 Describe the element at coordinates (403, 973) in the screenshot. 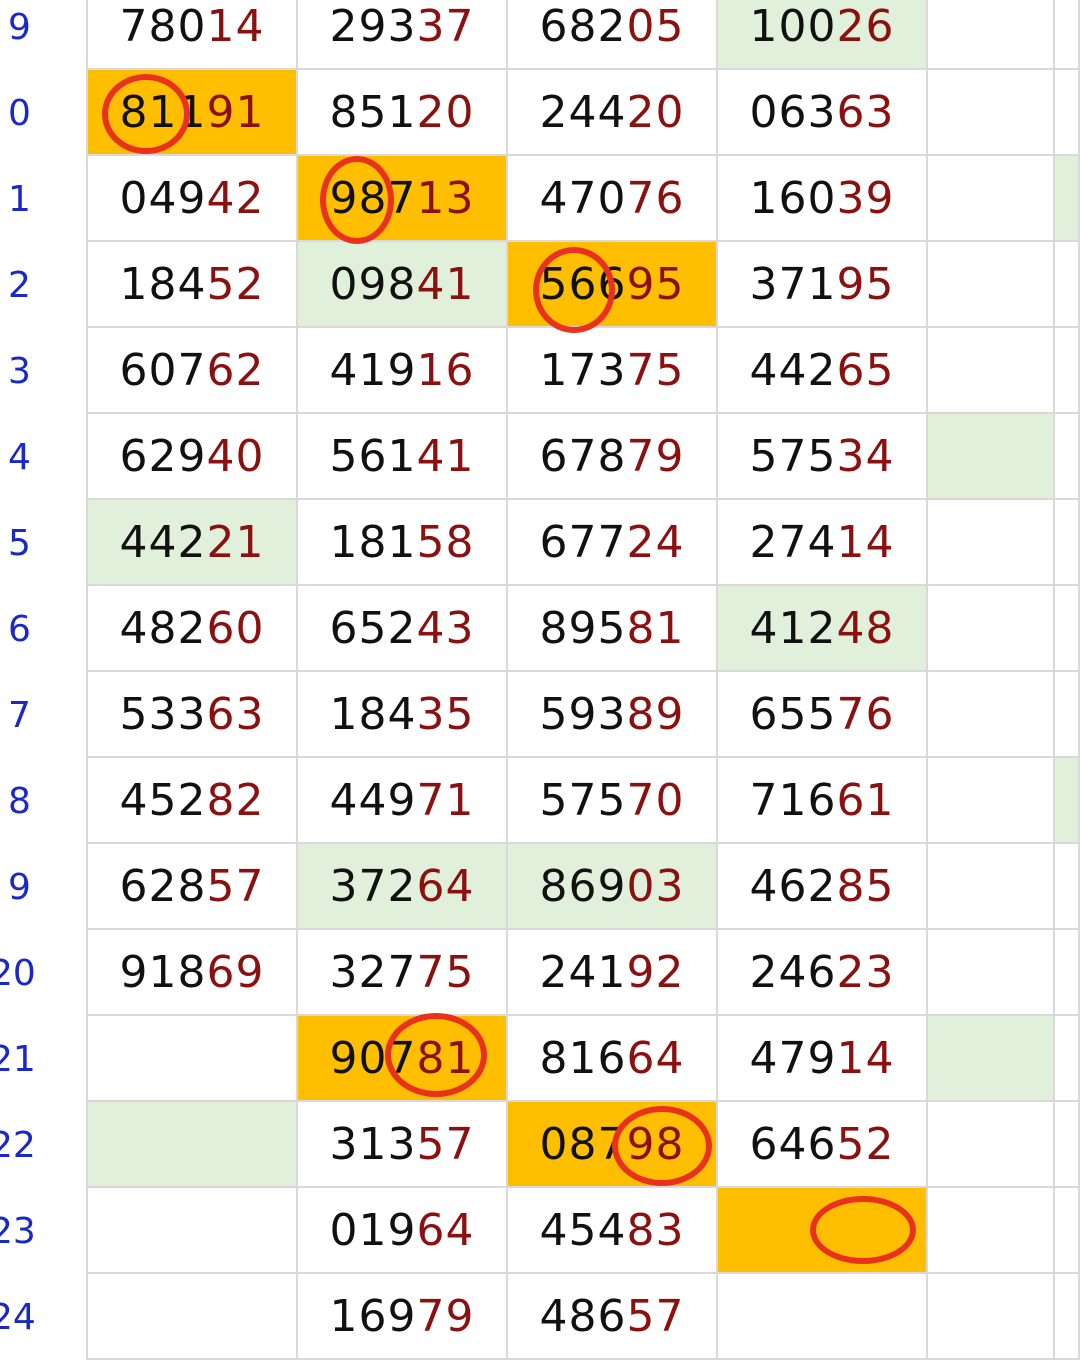

I see `result-cell: 327 75` at that location.